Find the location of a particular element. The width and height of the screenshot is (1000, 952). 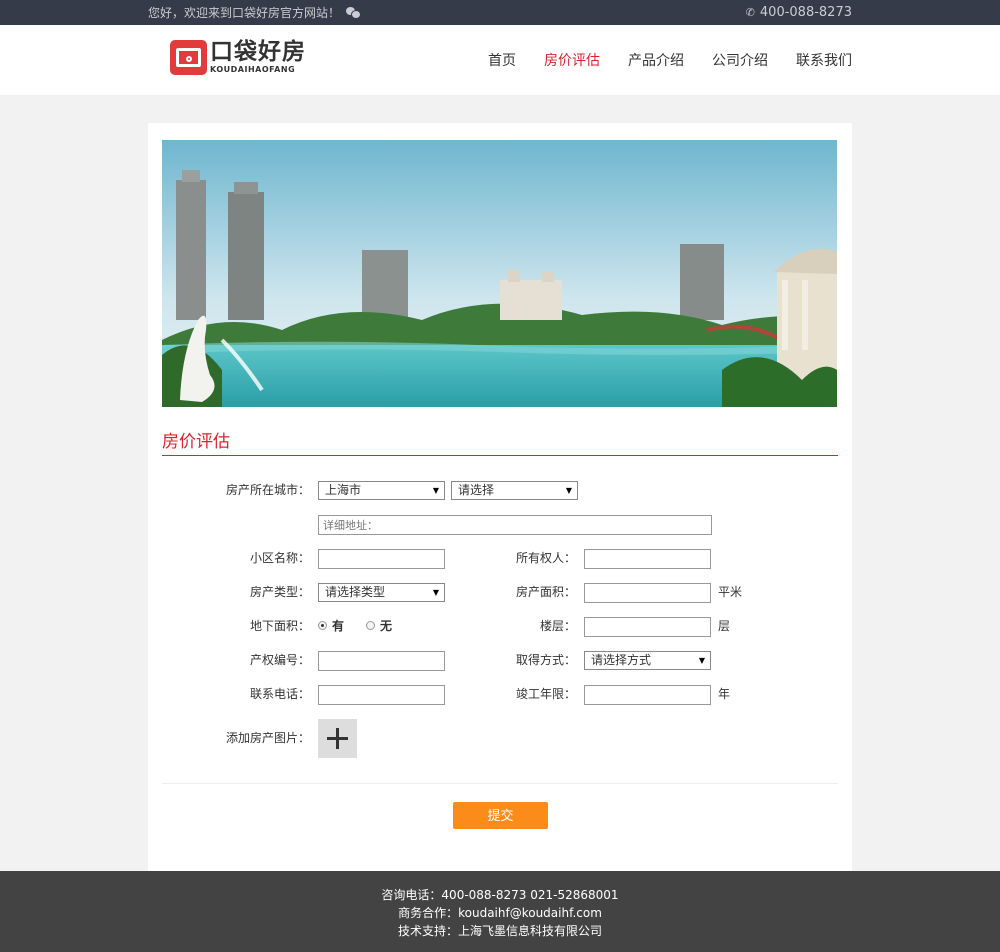

district-select: 请选择 ▼ is located at coordinates (514, 490).